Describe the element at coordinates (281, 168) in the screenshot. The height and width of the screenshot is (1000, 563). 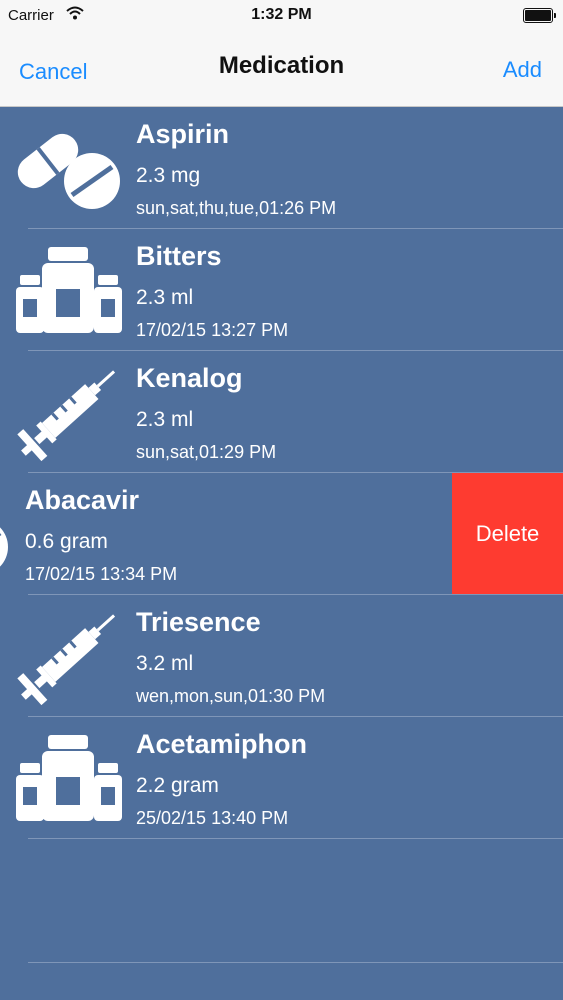
I see `medication-row: Aspirin 2.3 mg sun,sat,thu,tue,01:26 PM` at that location.